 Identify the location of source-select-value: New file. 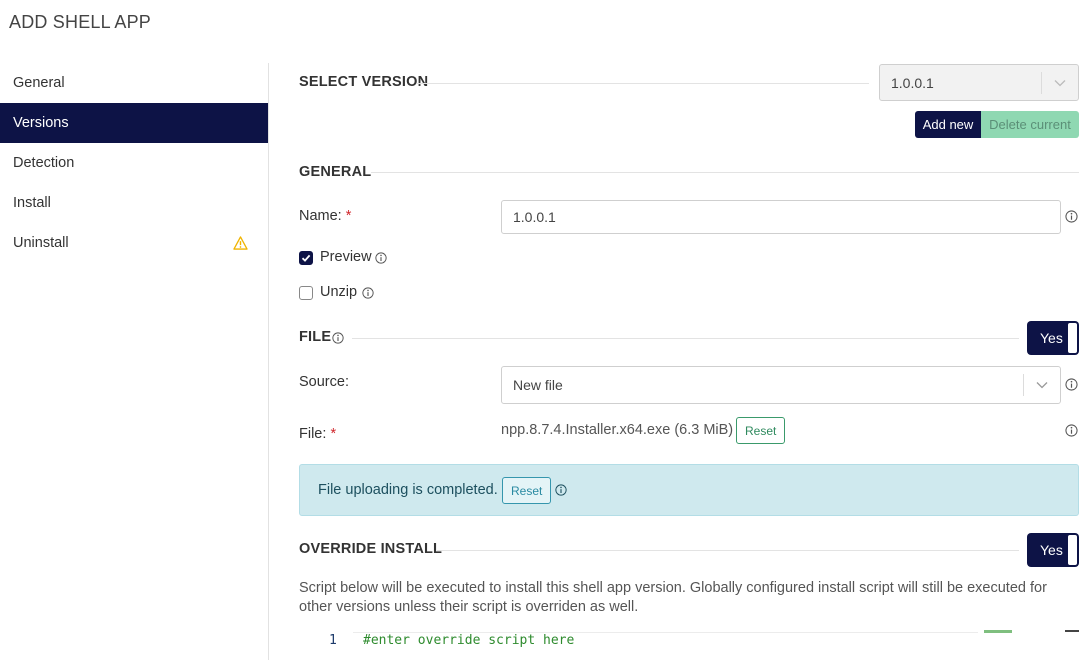
(538, 385).